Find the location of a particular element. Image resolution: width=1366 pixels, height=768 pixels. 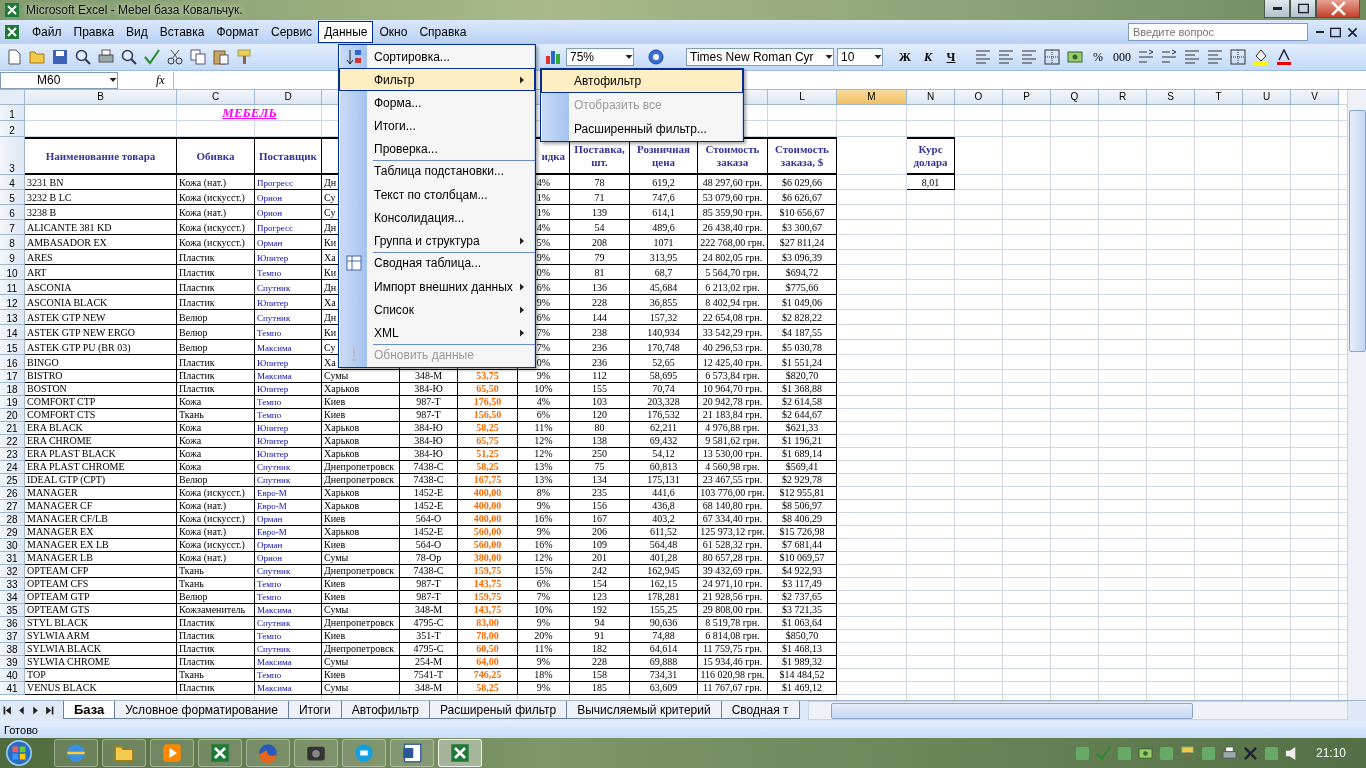

row-header: 34 is located at coordinates (12, 597).